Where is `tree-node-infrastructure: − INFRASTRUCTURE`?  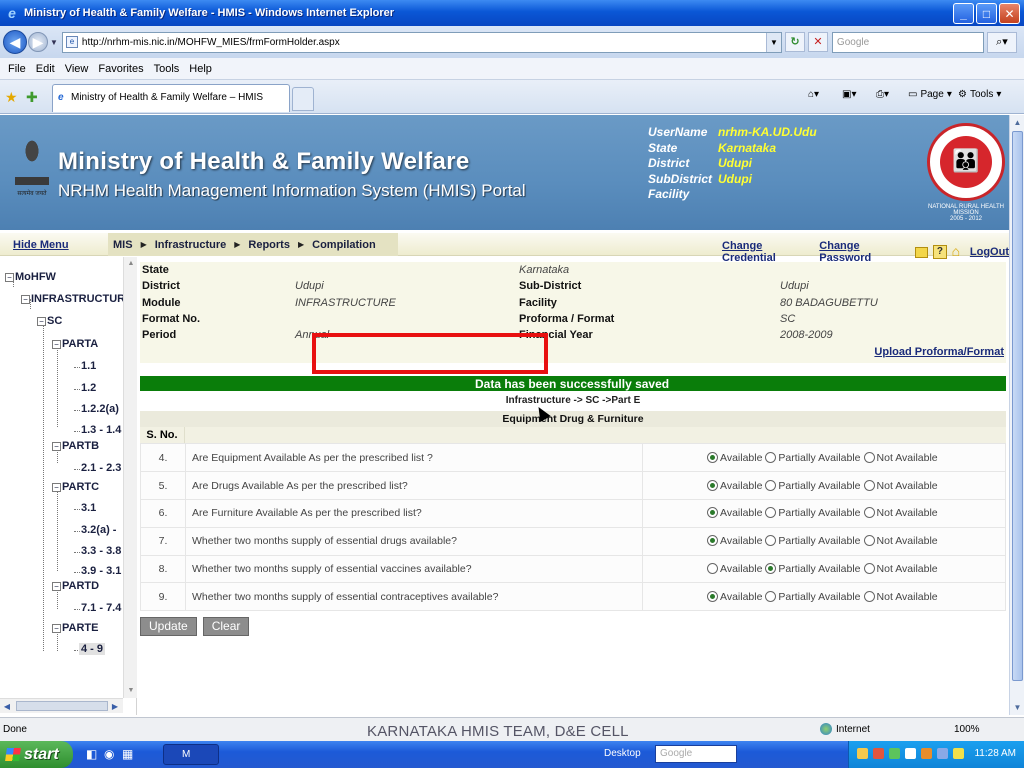
tree-node-infrastructure: − INFRASTRUCTURE is located at coordinates (76, 299).